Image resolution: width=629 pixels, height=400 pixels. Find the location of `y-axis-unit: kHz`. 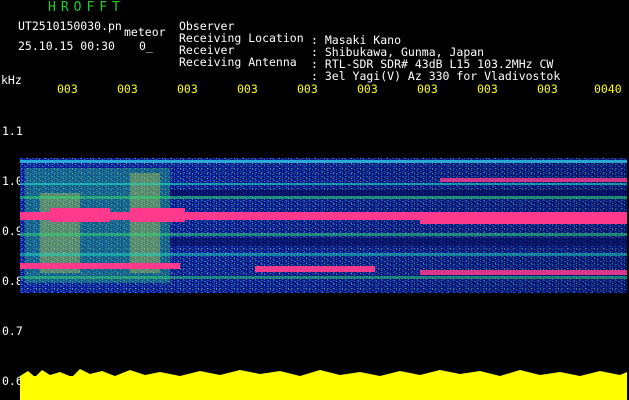

y-axis-unit: kHz is located at coordinates (11, 80).